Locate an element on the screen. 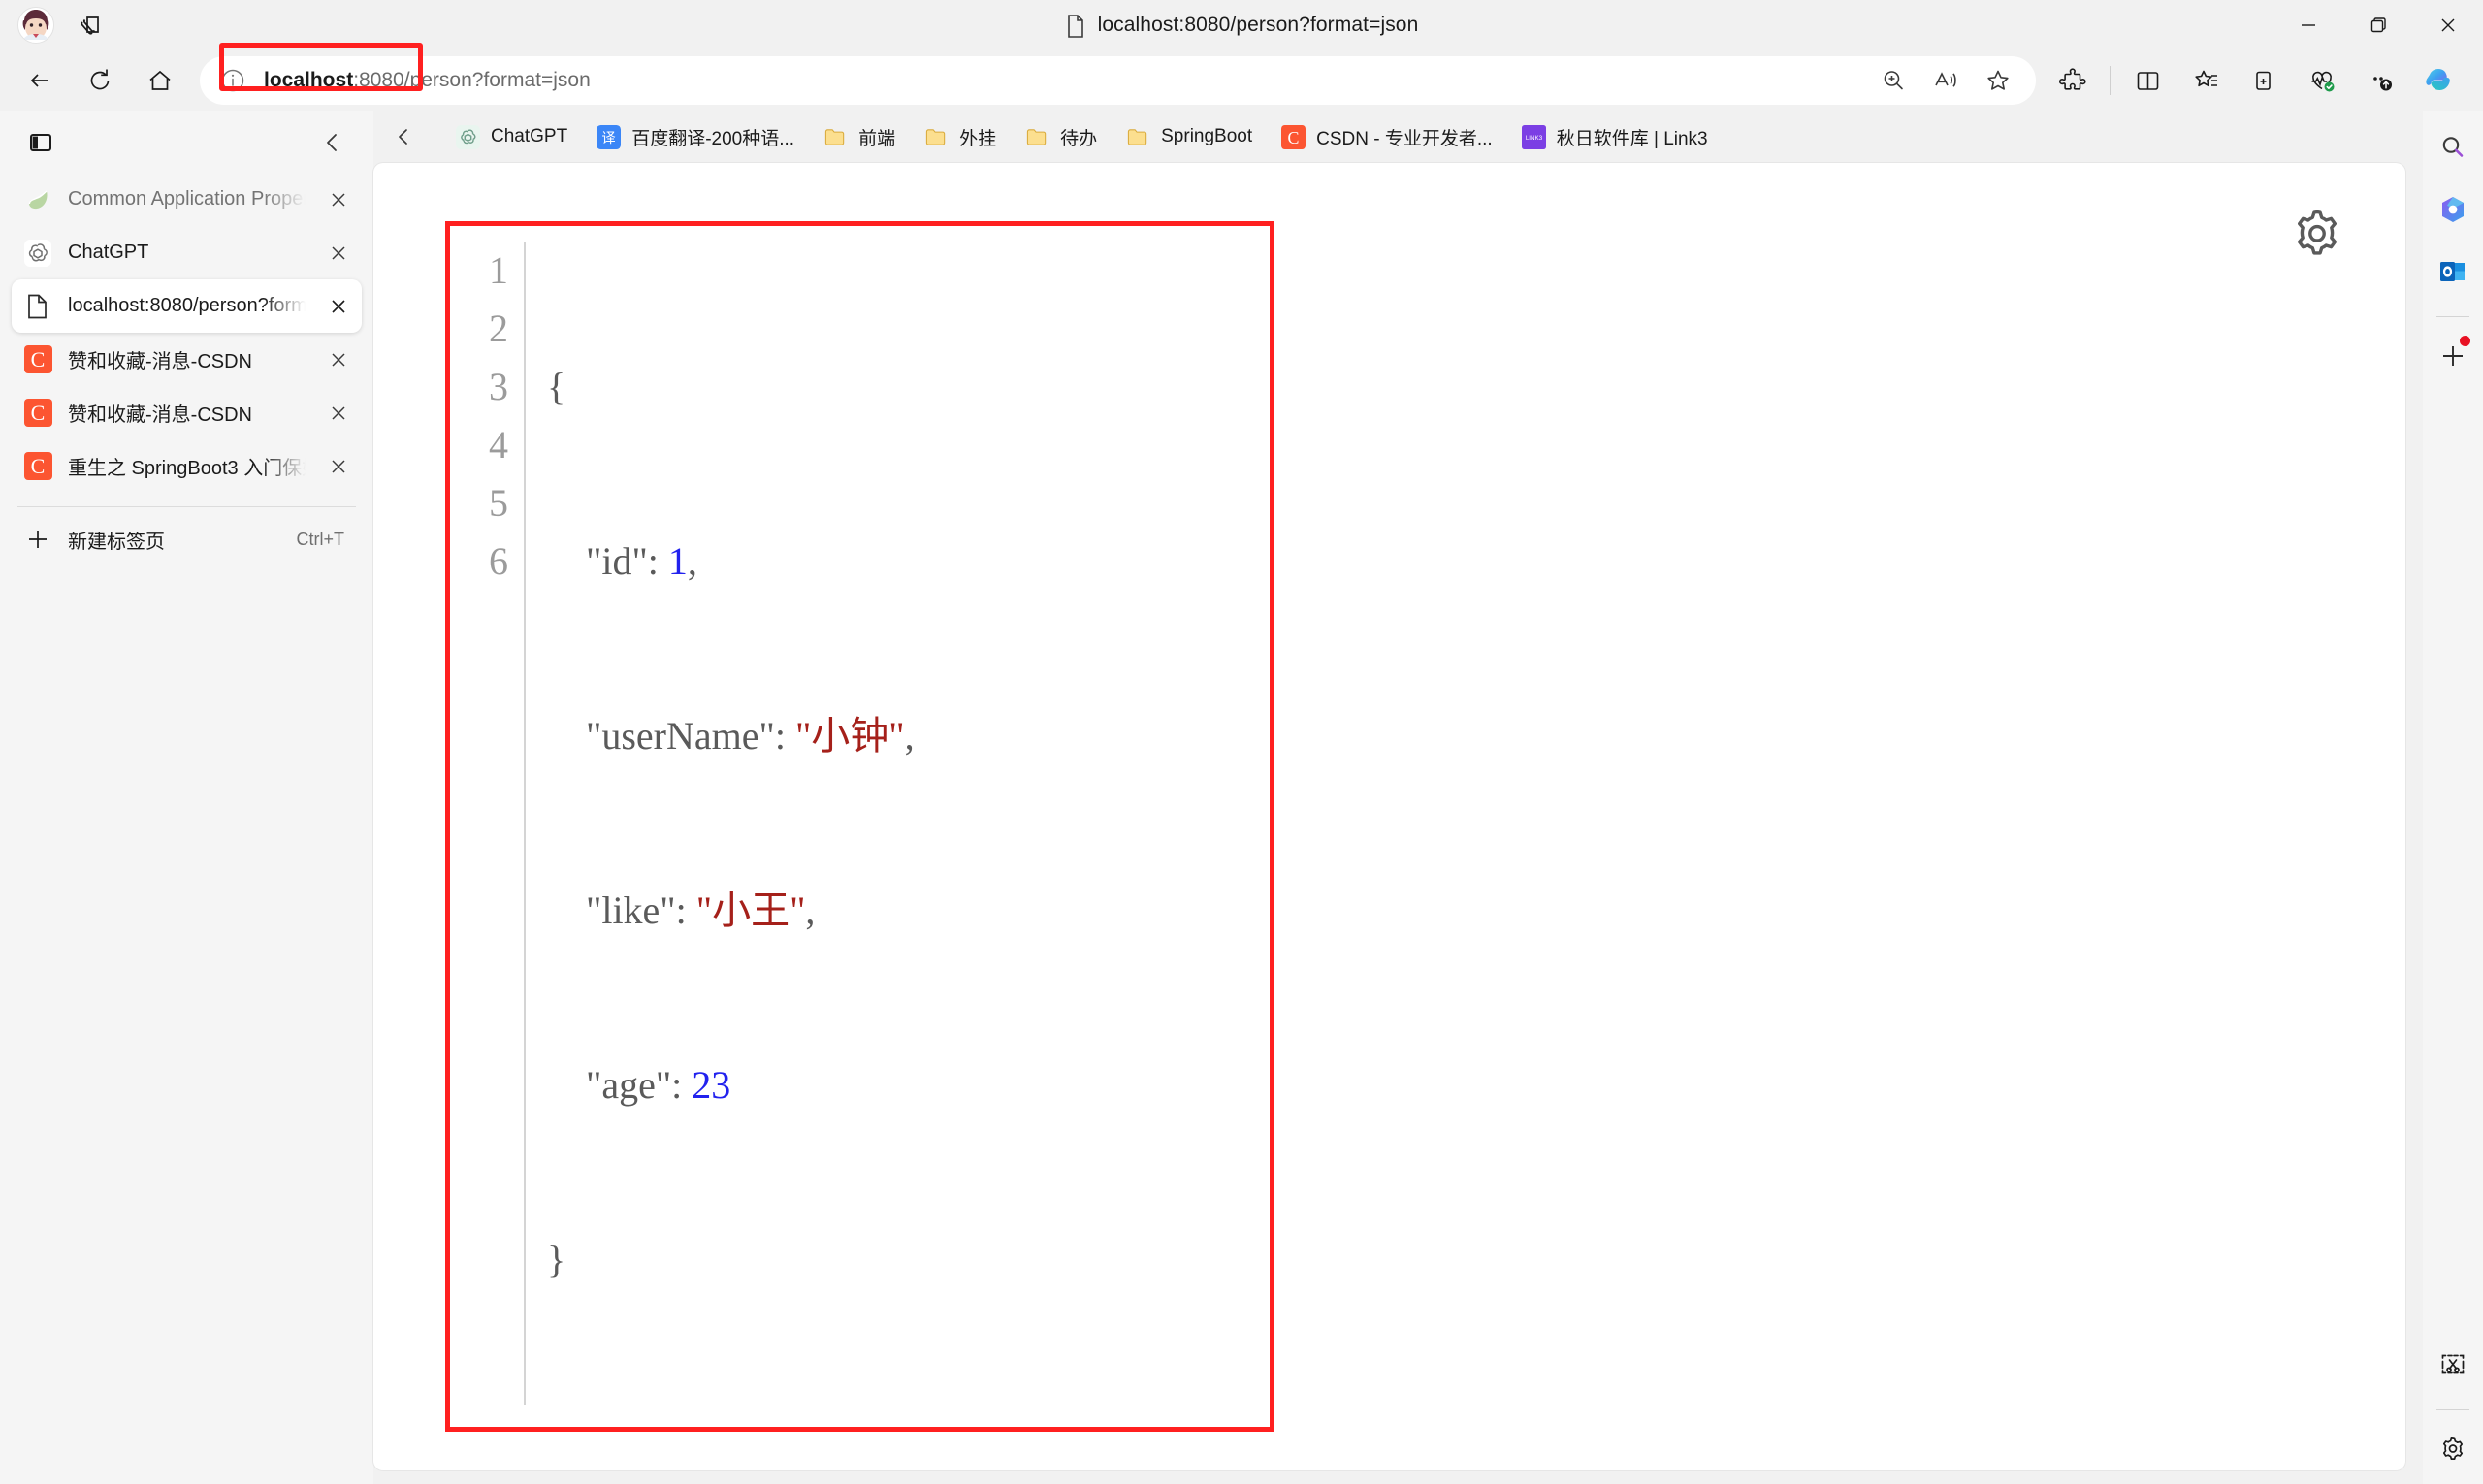 This screenshot has width=2483, height=1484. tab-item: ChatGPT is located at coordinates (187, 252).